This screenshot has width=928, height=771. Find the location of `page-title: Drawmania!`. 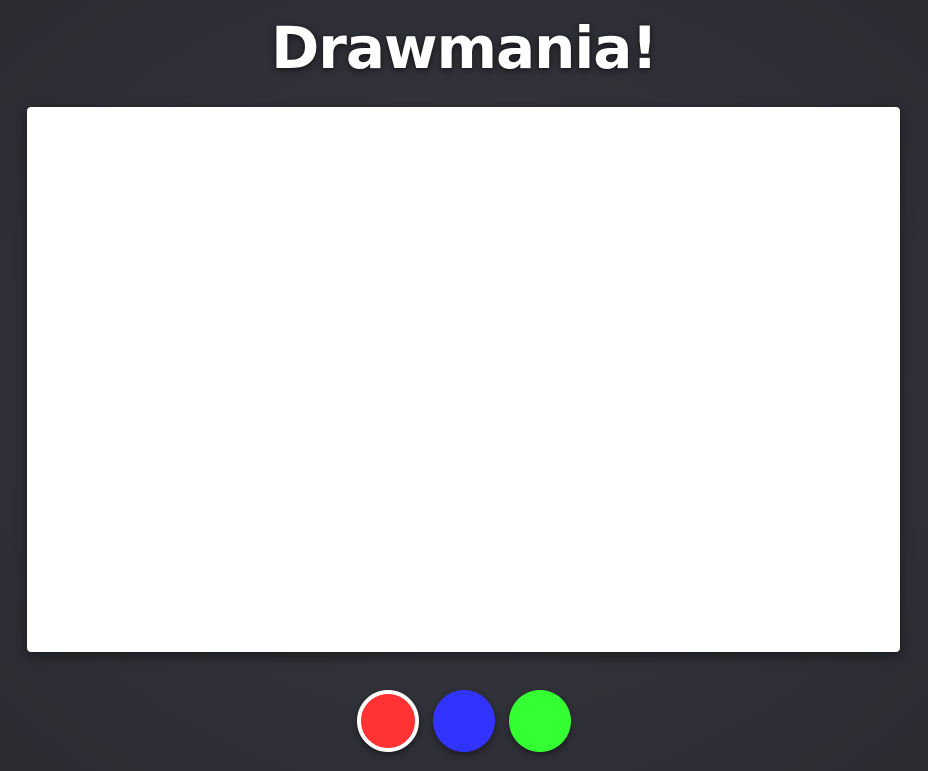

page-title: Drawmania! is located at coordinates (464, 48).